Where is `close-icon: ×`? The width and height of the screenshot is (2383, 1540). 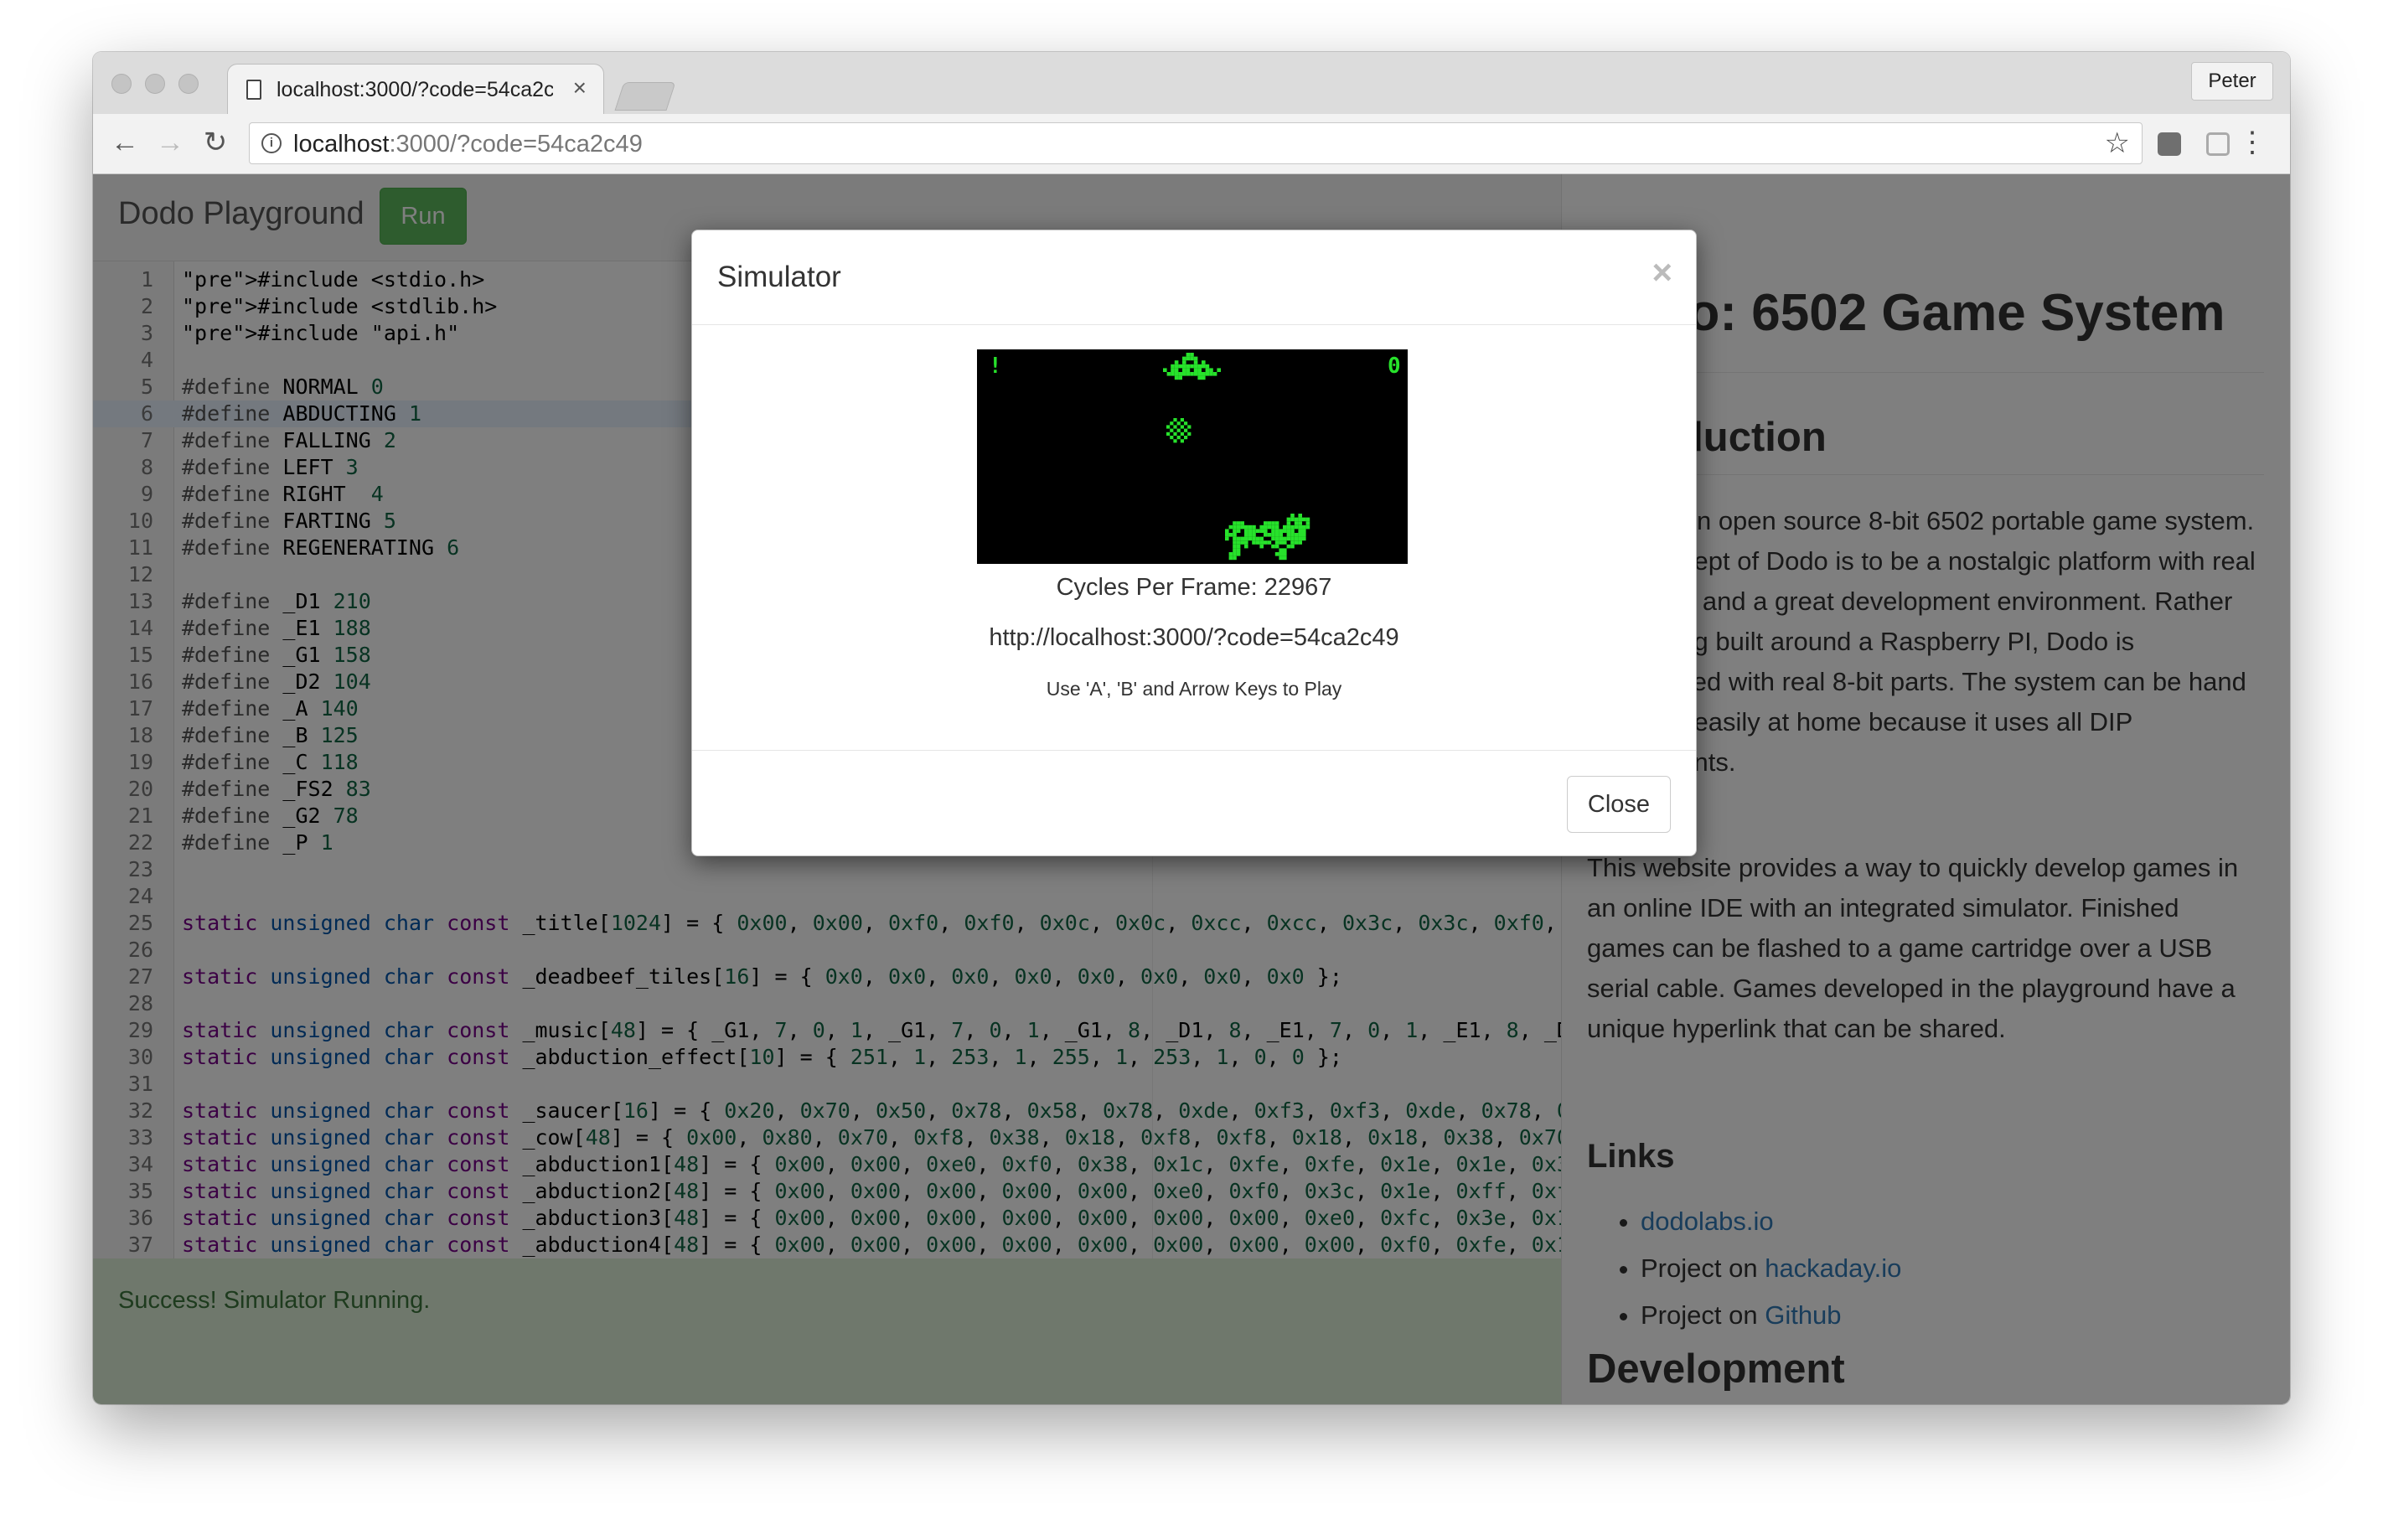 close-icon: × is located at coordinates (1662, 272).